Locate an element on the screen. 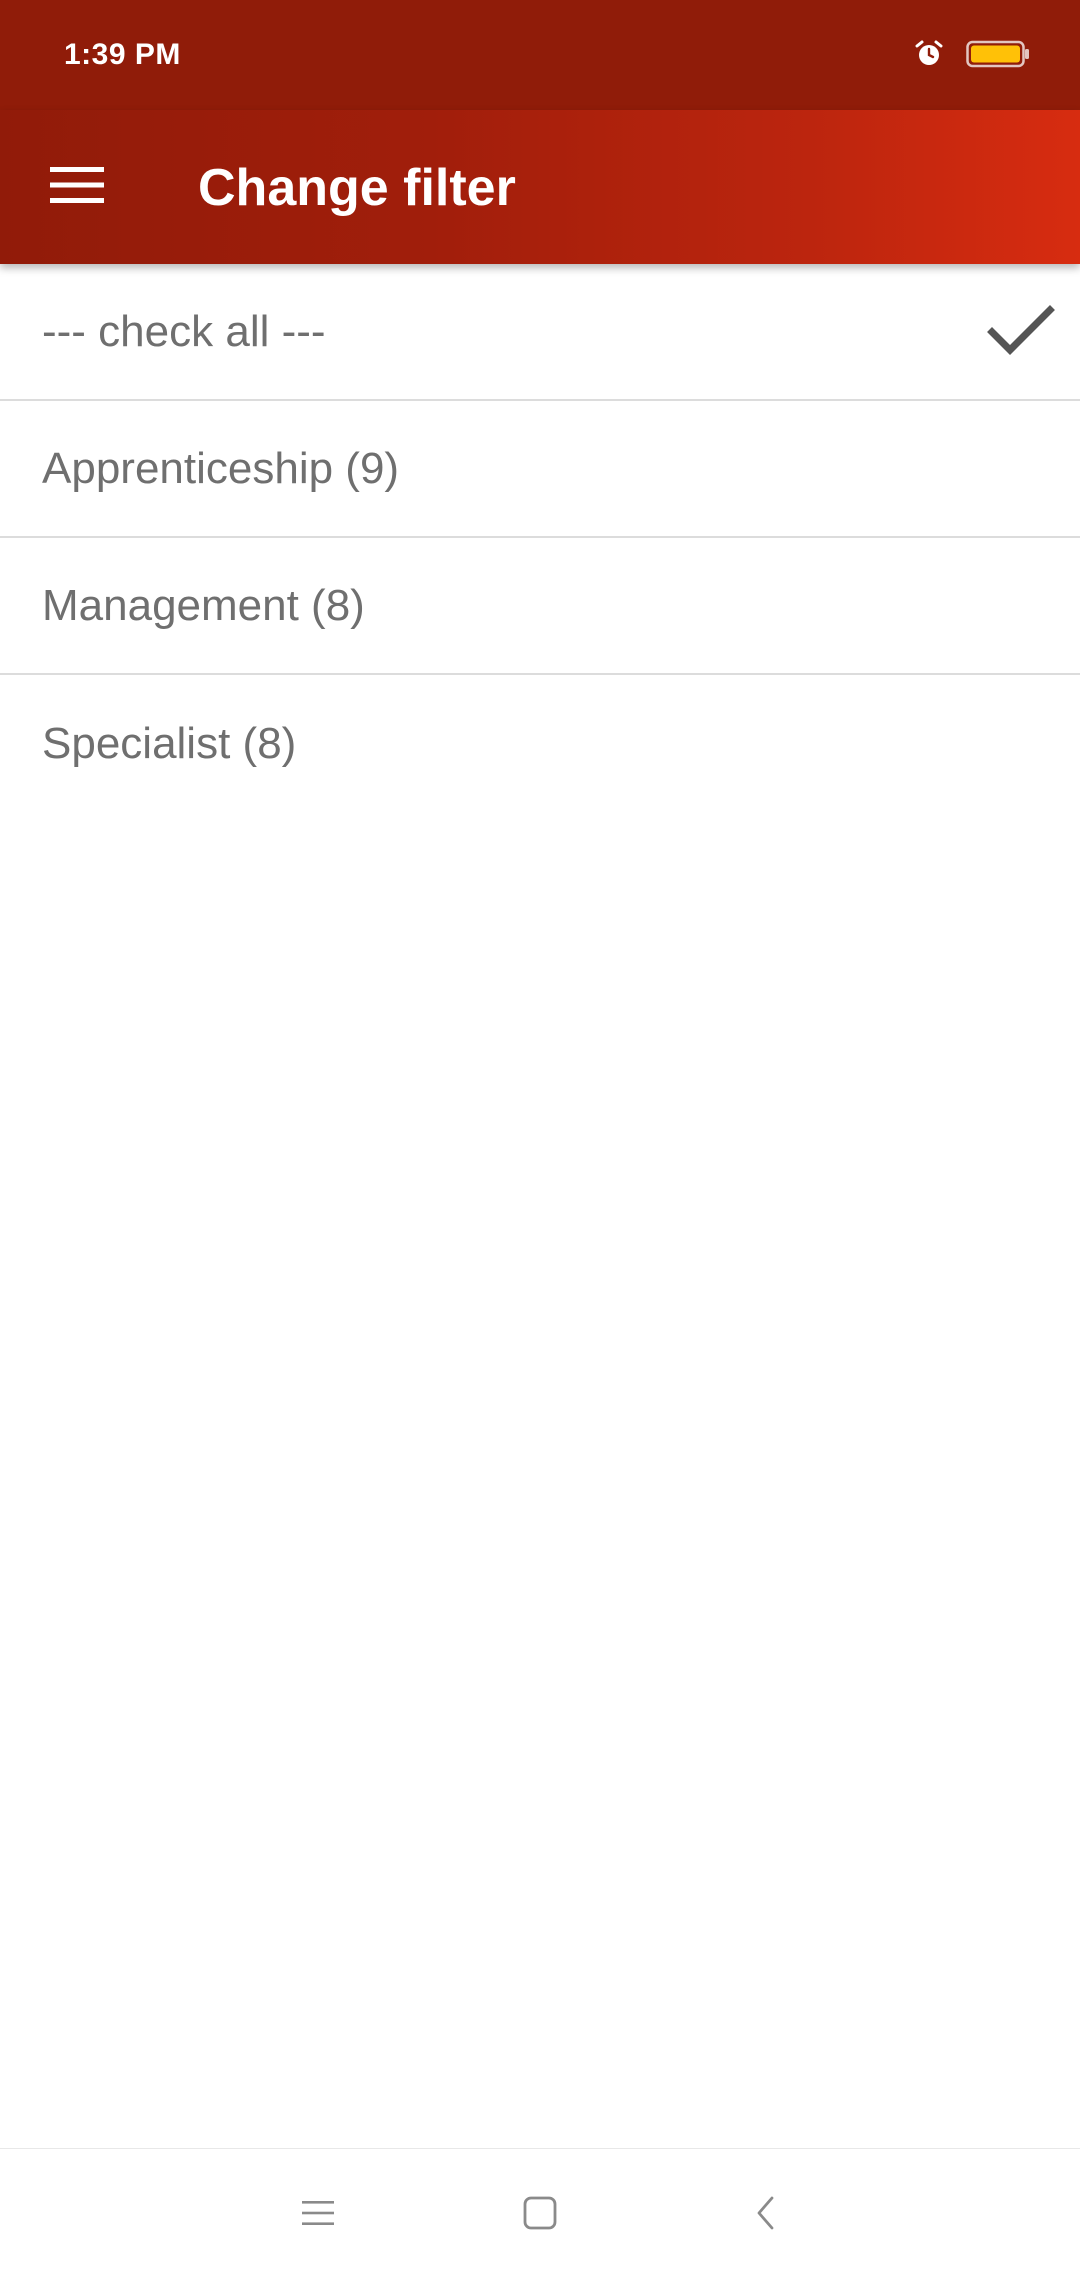 Image resolution: width=1080 pixels, height=2280 pixels. app-bar: Change filter is located at coordinates (540, 187).